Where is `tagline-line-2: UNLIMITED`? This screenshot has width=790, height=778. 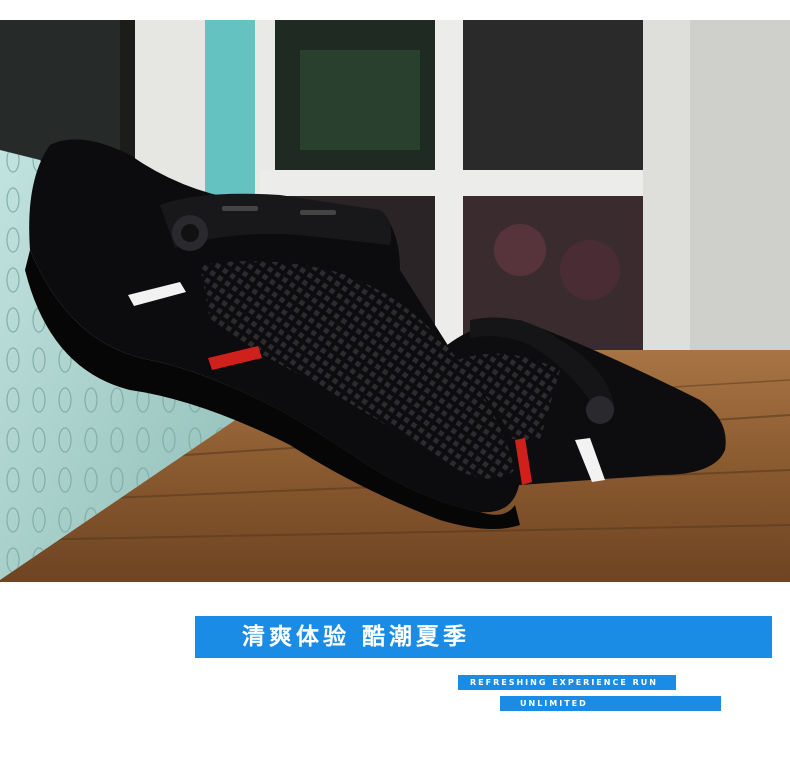 tagline-line-2: UNLIMITED is located at coordinates (554, 703).